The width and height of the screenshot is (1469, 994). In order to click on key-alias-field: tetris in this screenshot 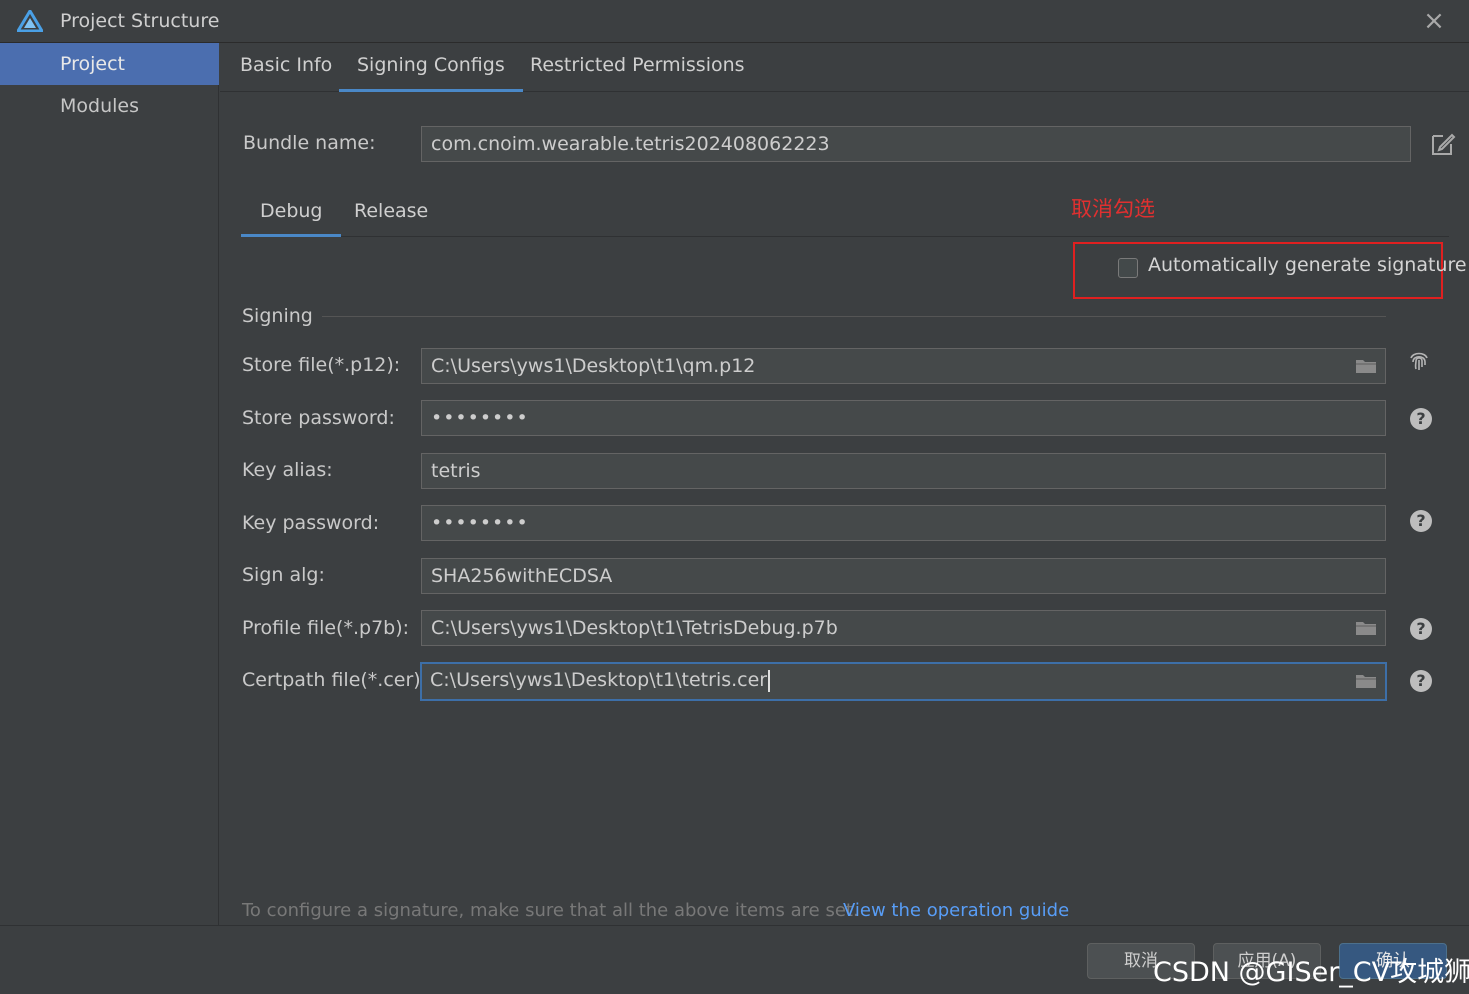, I will do `click(903, 471)`.